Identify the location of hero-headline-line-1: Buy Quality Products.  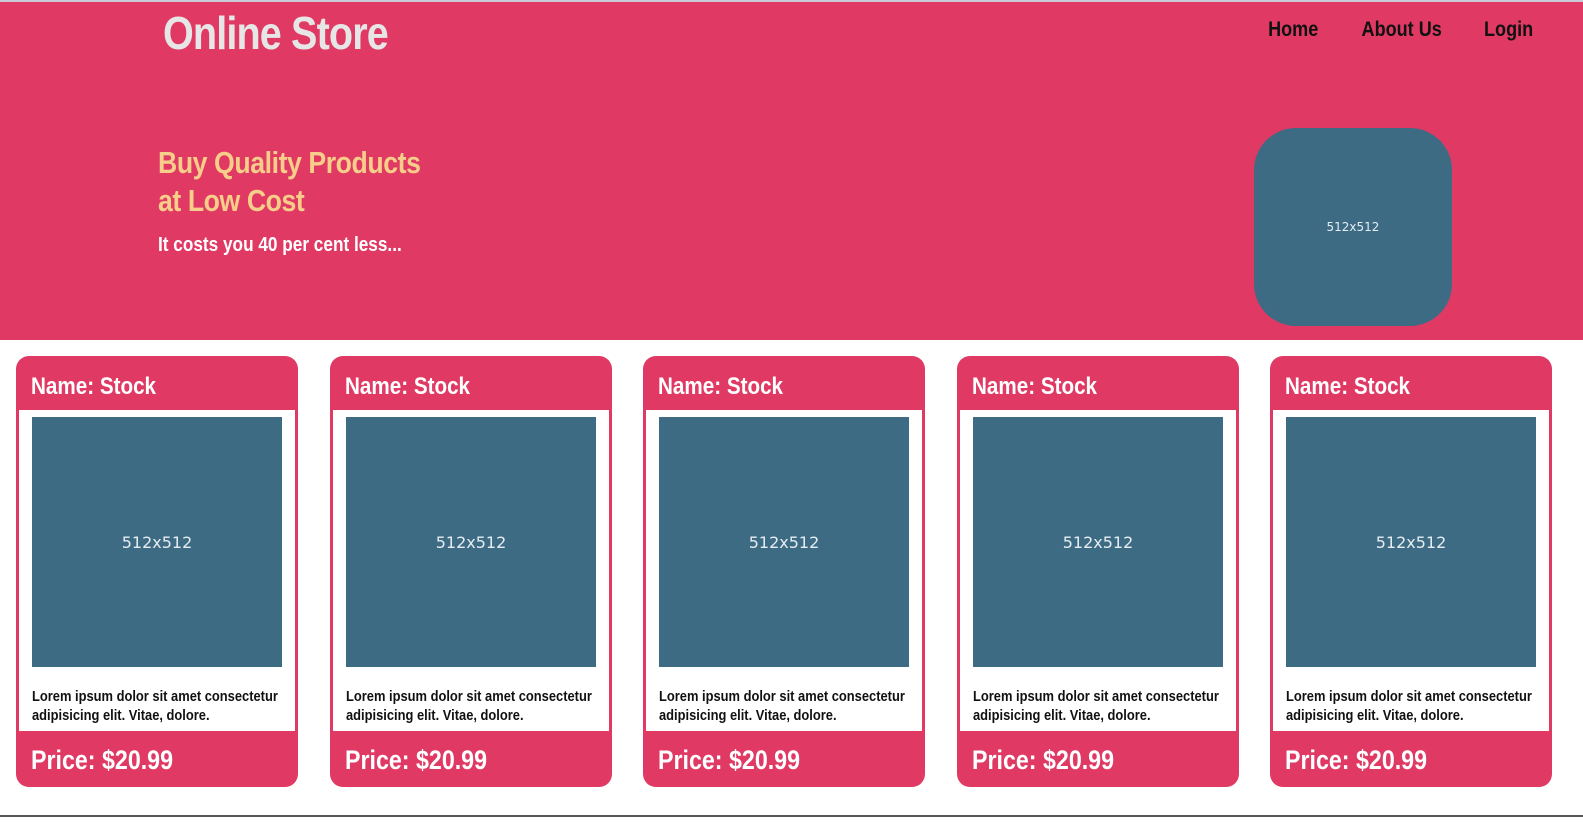
(289, 162).